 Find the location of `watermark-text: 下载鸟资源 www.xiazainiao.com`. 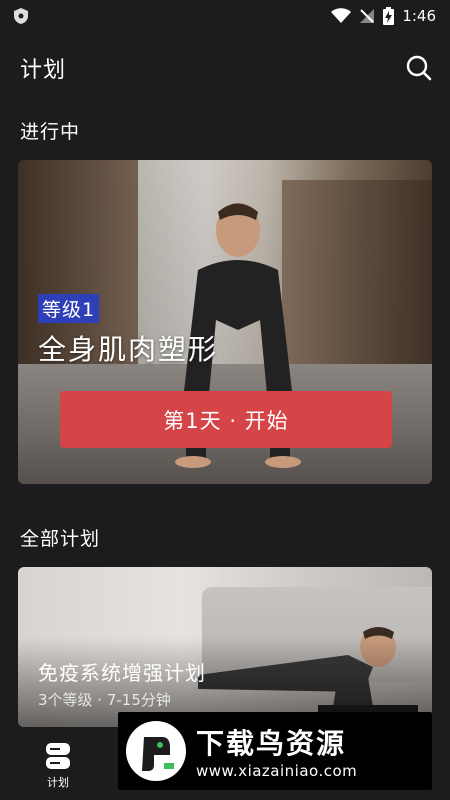

watermark-text: 下载鸟资源 www.xiazainiao.com is located at coordinates (276, 751).